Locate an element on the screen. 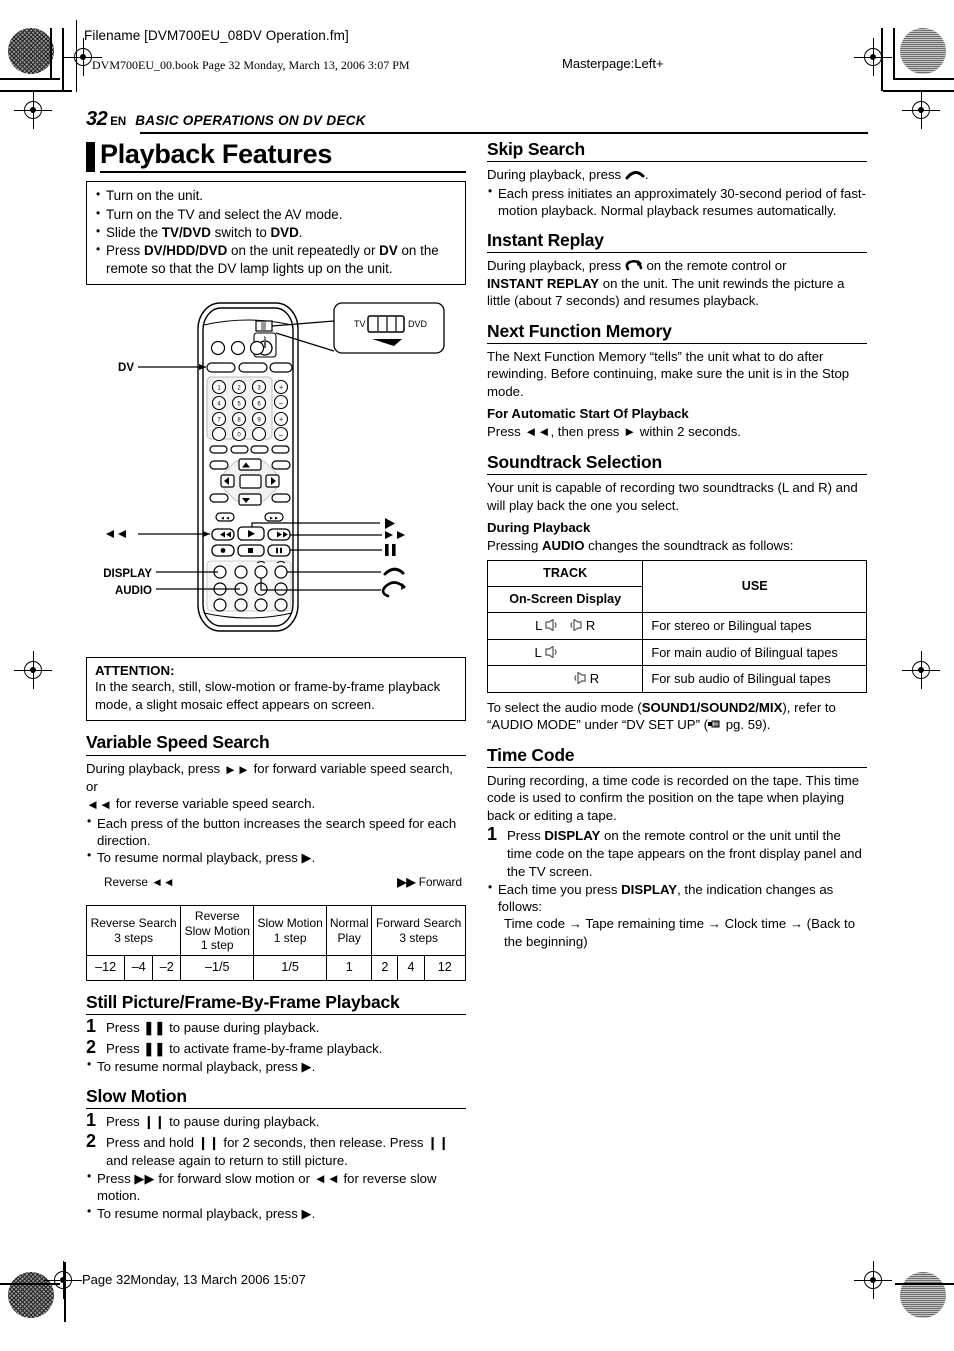  skip-search-period: . is located at coordinates (646, 175).